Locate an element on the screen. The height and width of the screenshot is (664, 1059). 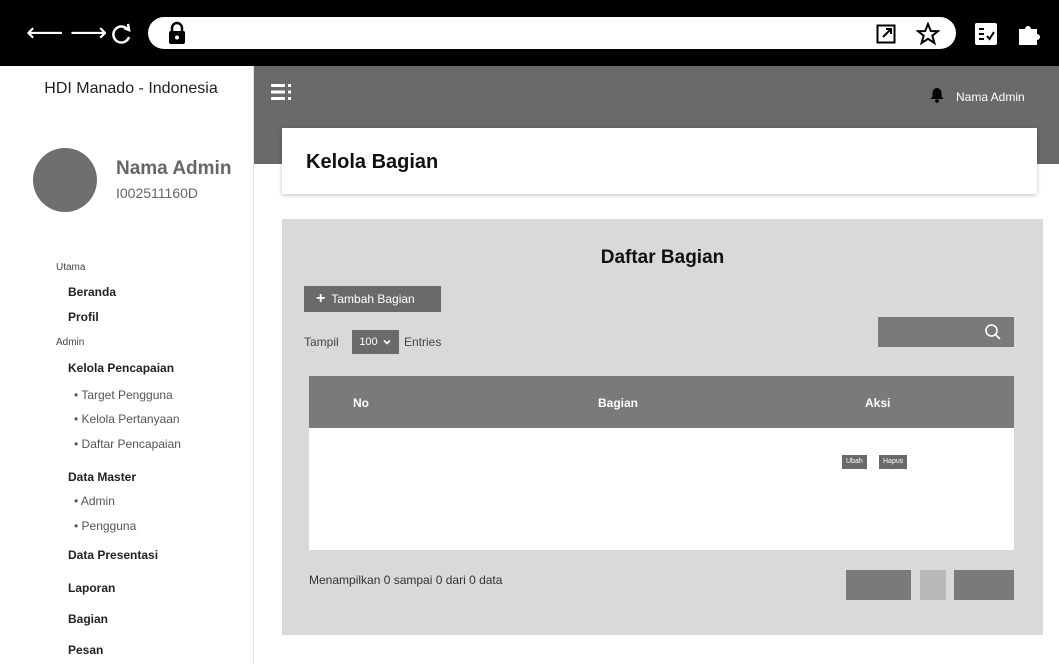
chevron-down-icon is located at coordinates (387, 342).